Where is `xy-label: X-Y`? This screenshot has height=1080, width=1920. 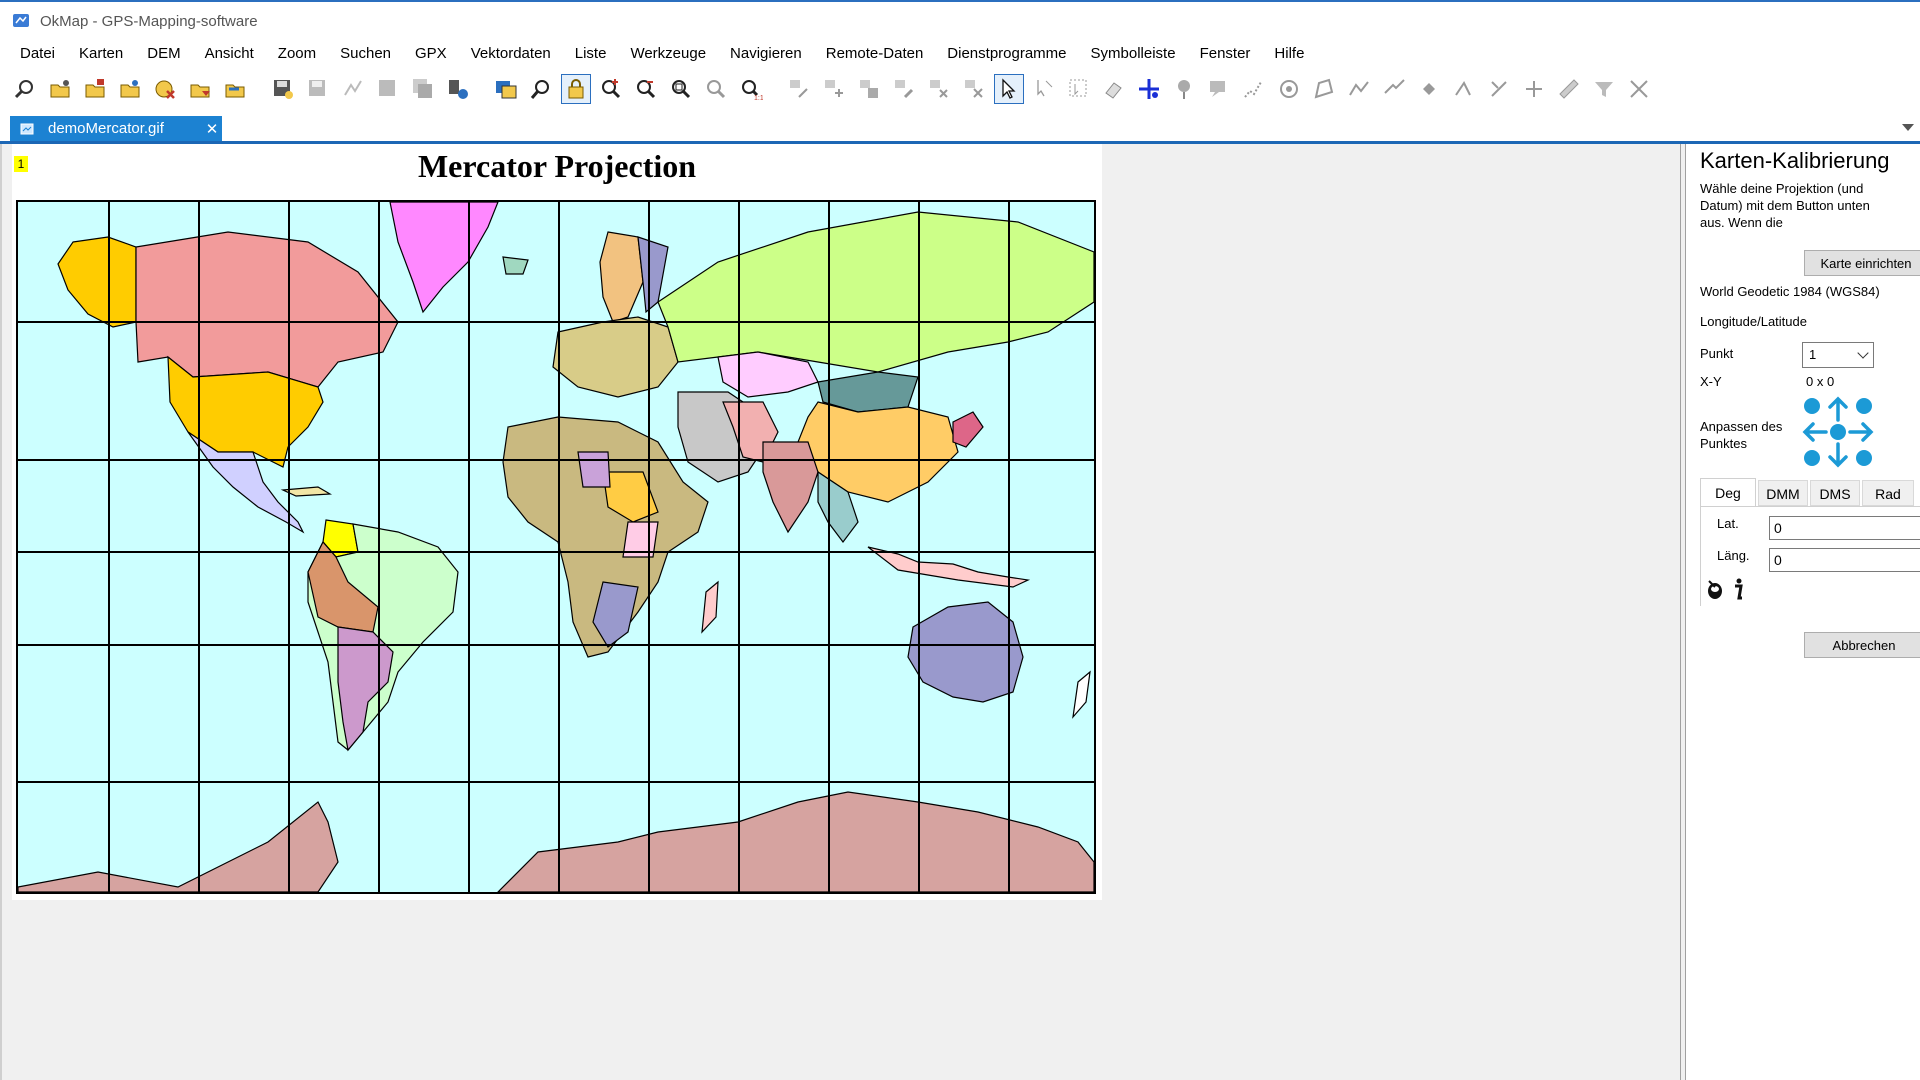 xy-label: X-Y is located at coordinates (1711, 381).